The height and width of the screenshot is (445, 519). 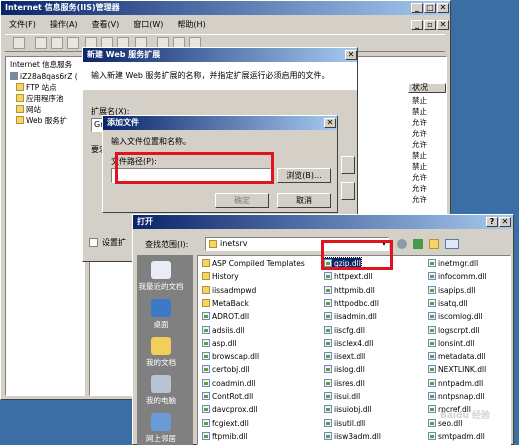 I want to click on minimize-button: _, so click(x=417, y=8).